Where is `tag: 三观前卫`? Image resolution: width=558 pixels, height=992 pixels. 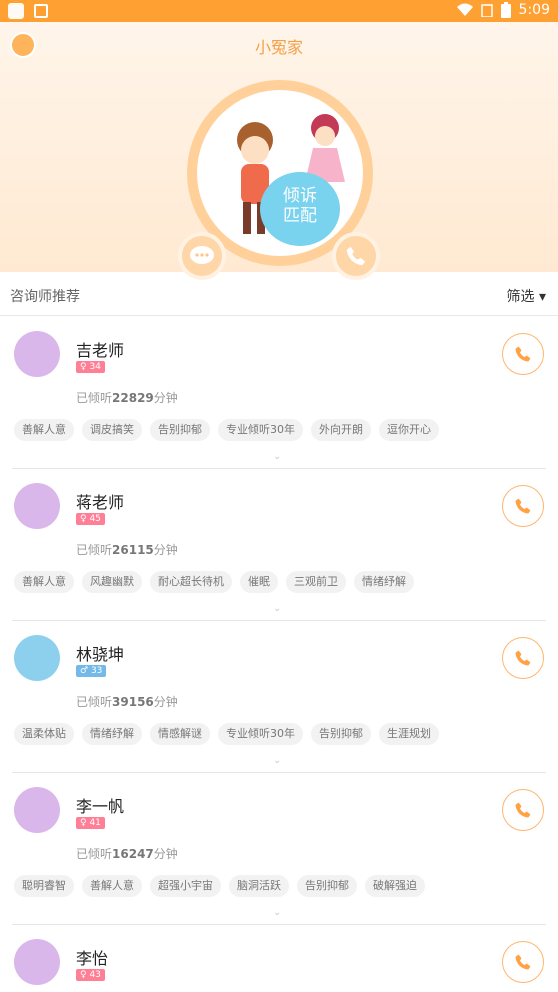
tag: 三观前卫 is located at coordinates (316, 582).